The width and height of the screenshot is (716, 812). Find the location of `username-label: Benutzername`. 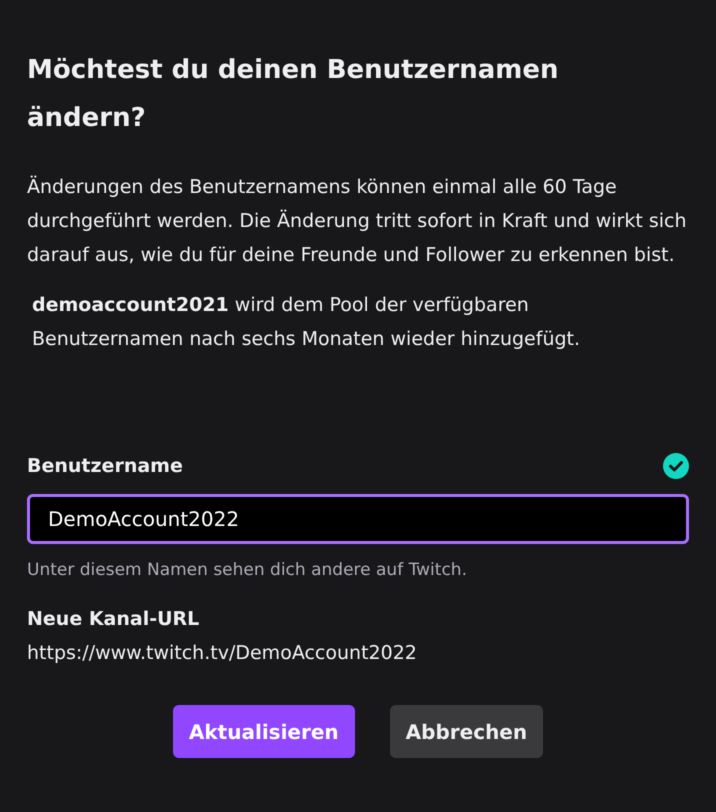

username-label: Benutzername is located at coordinates (105, 466).